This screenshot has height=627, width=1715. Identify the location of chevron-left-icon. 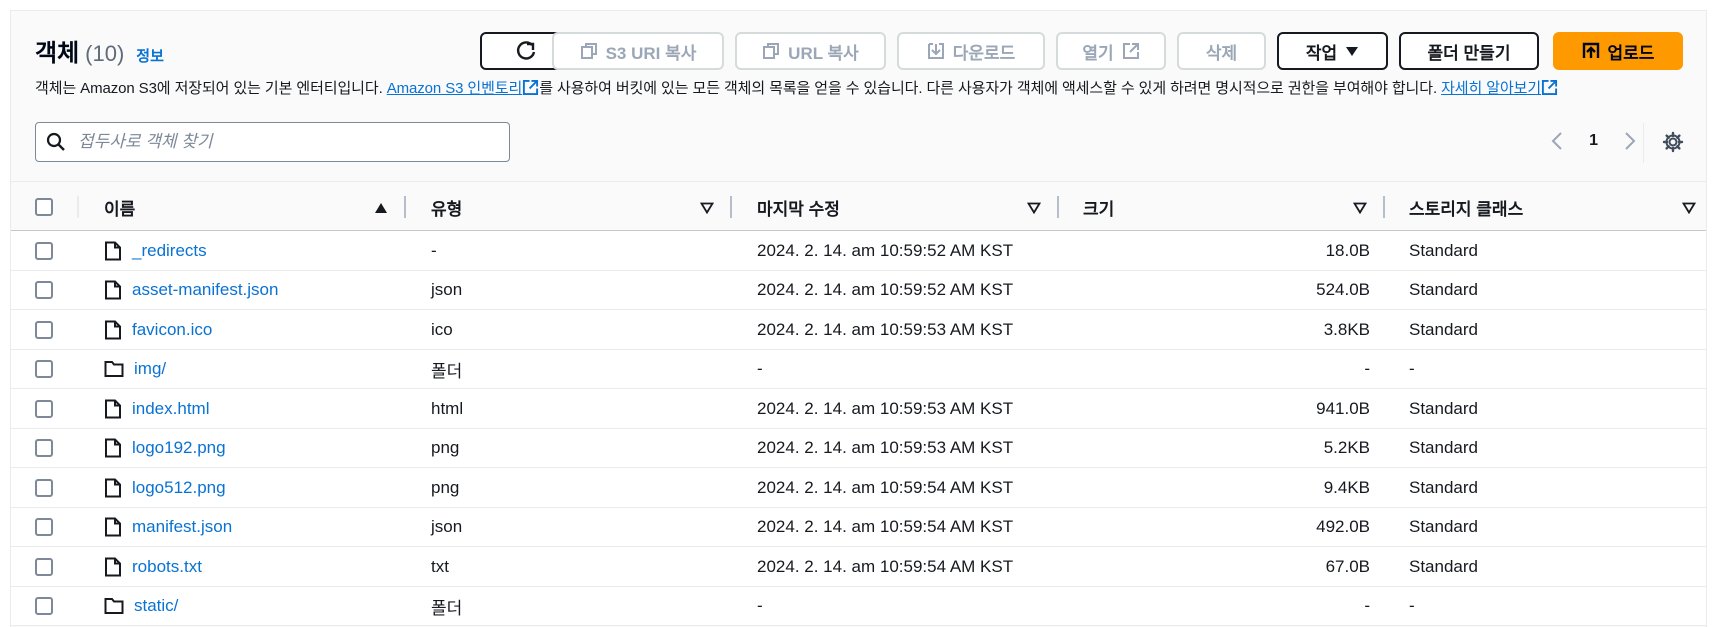
(1557, 141).